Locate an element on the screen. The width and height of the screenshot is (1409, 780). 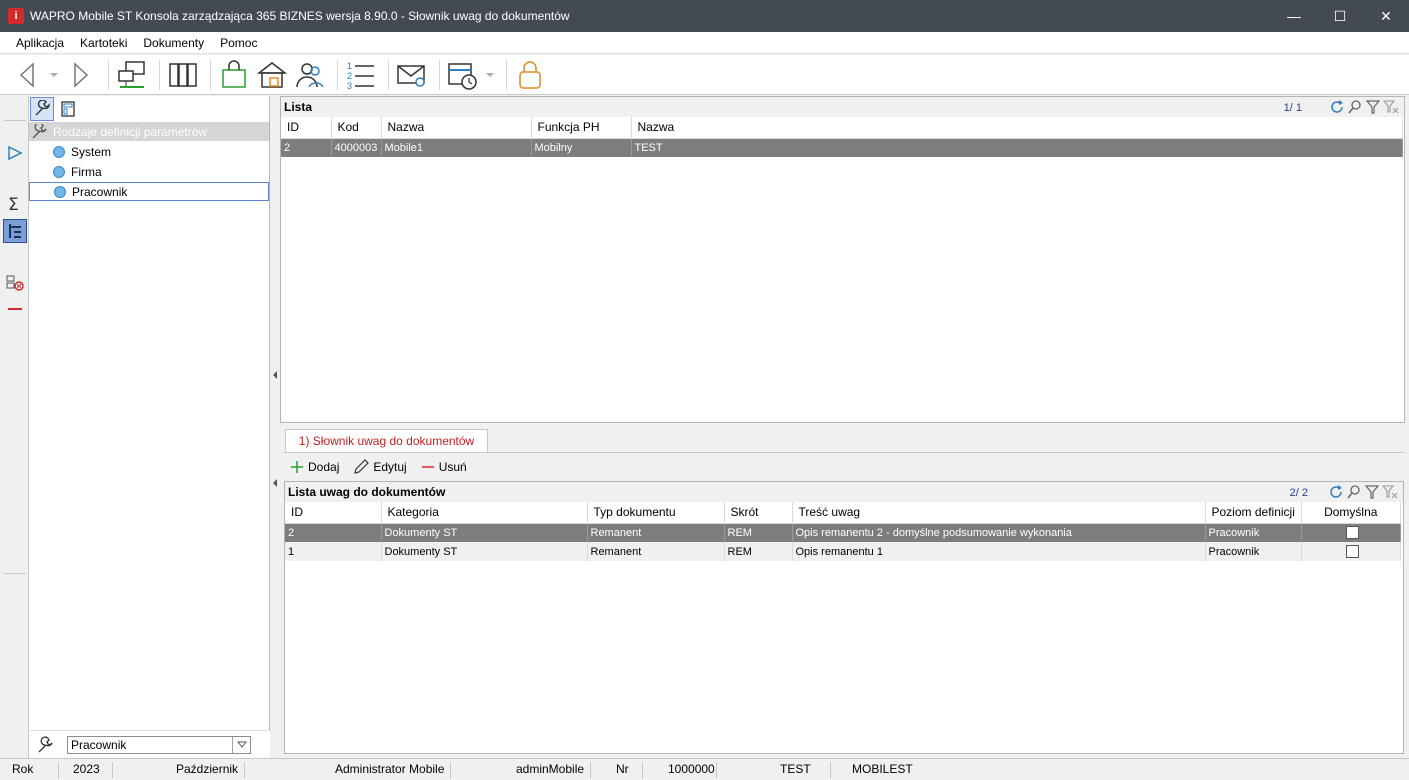
column-header: Funkcja PH is located at coordinates (581, 128).